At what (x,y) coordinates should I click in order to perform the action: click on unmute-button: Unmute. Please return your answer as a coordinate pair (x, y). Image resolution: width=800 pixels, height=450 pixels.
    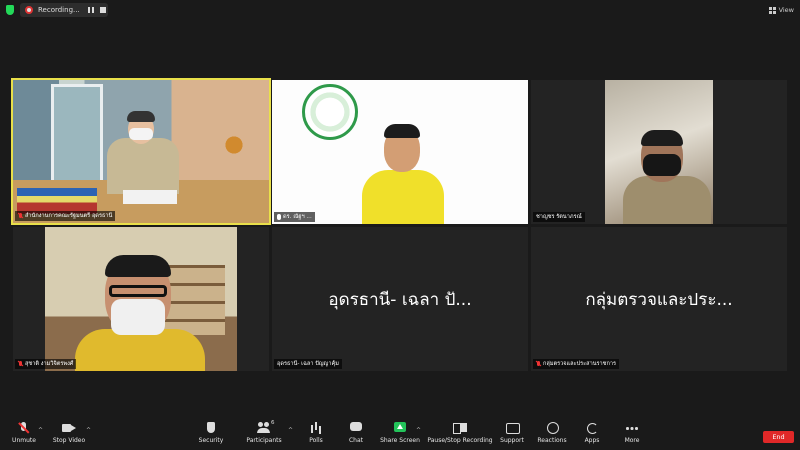
    Looking at the image, I should click on (24, 435).